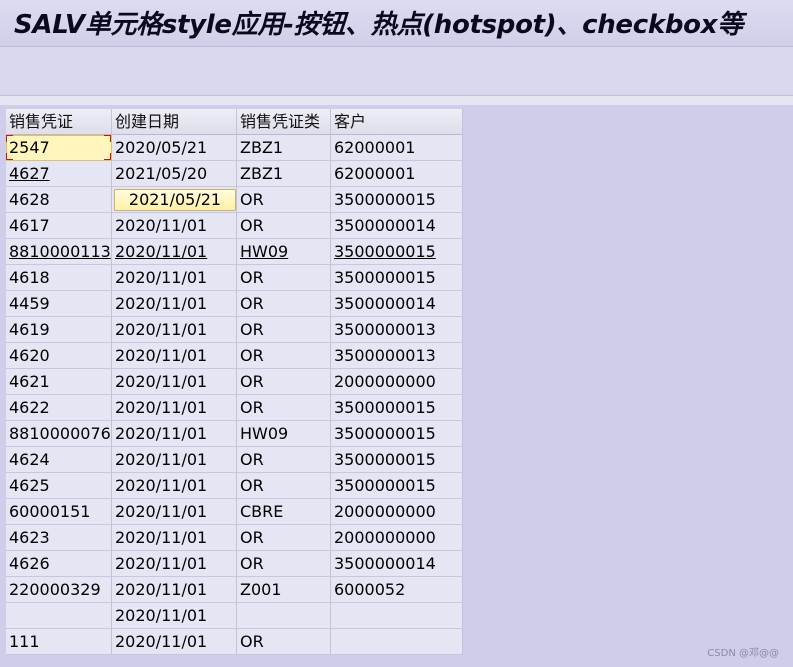 The width and height of the screenshot is (793, 667). I want to click on vbeln-cell: 4619, so click(59, 330).